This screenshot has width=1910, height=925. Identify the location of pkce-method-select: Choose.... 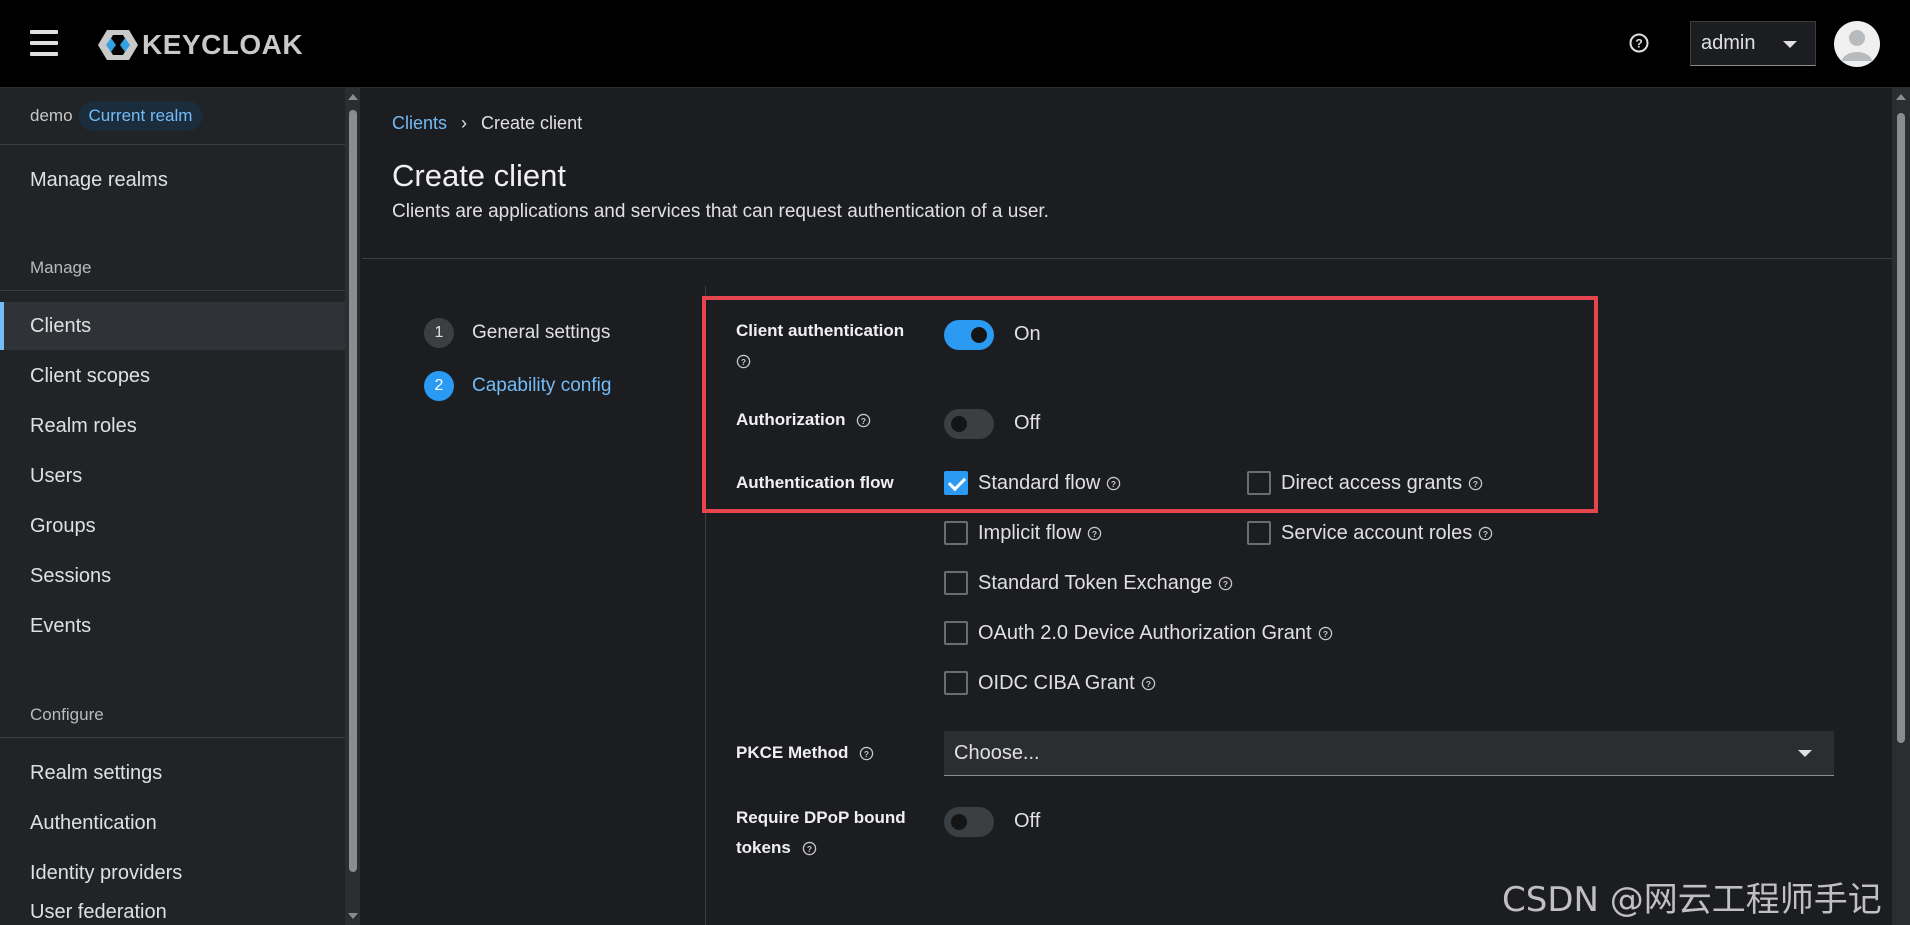
(1389, 753).